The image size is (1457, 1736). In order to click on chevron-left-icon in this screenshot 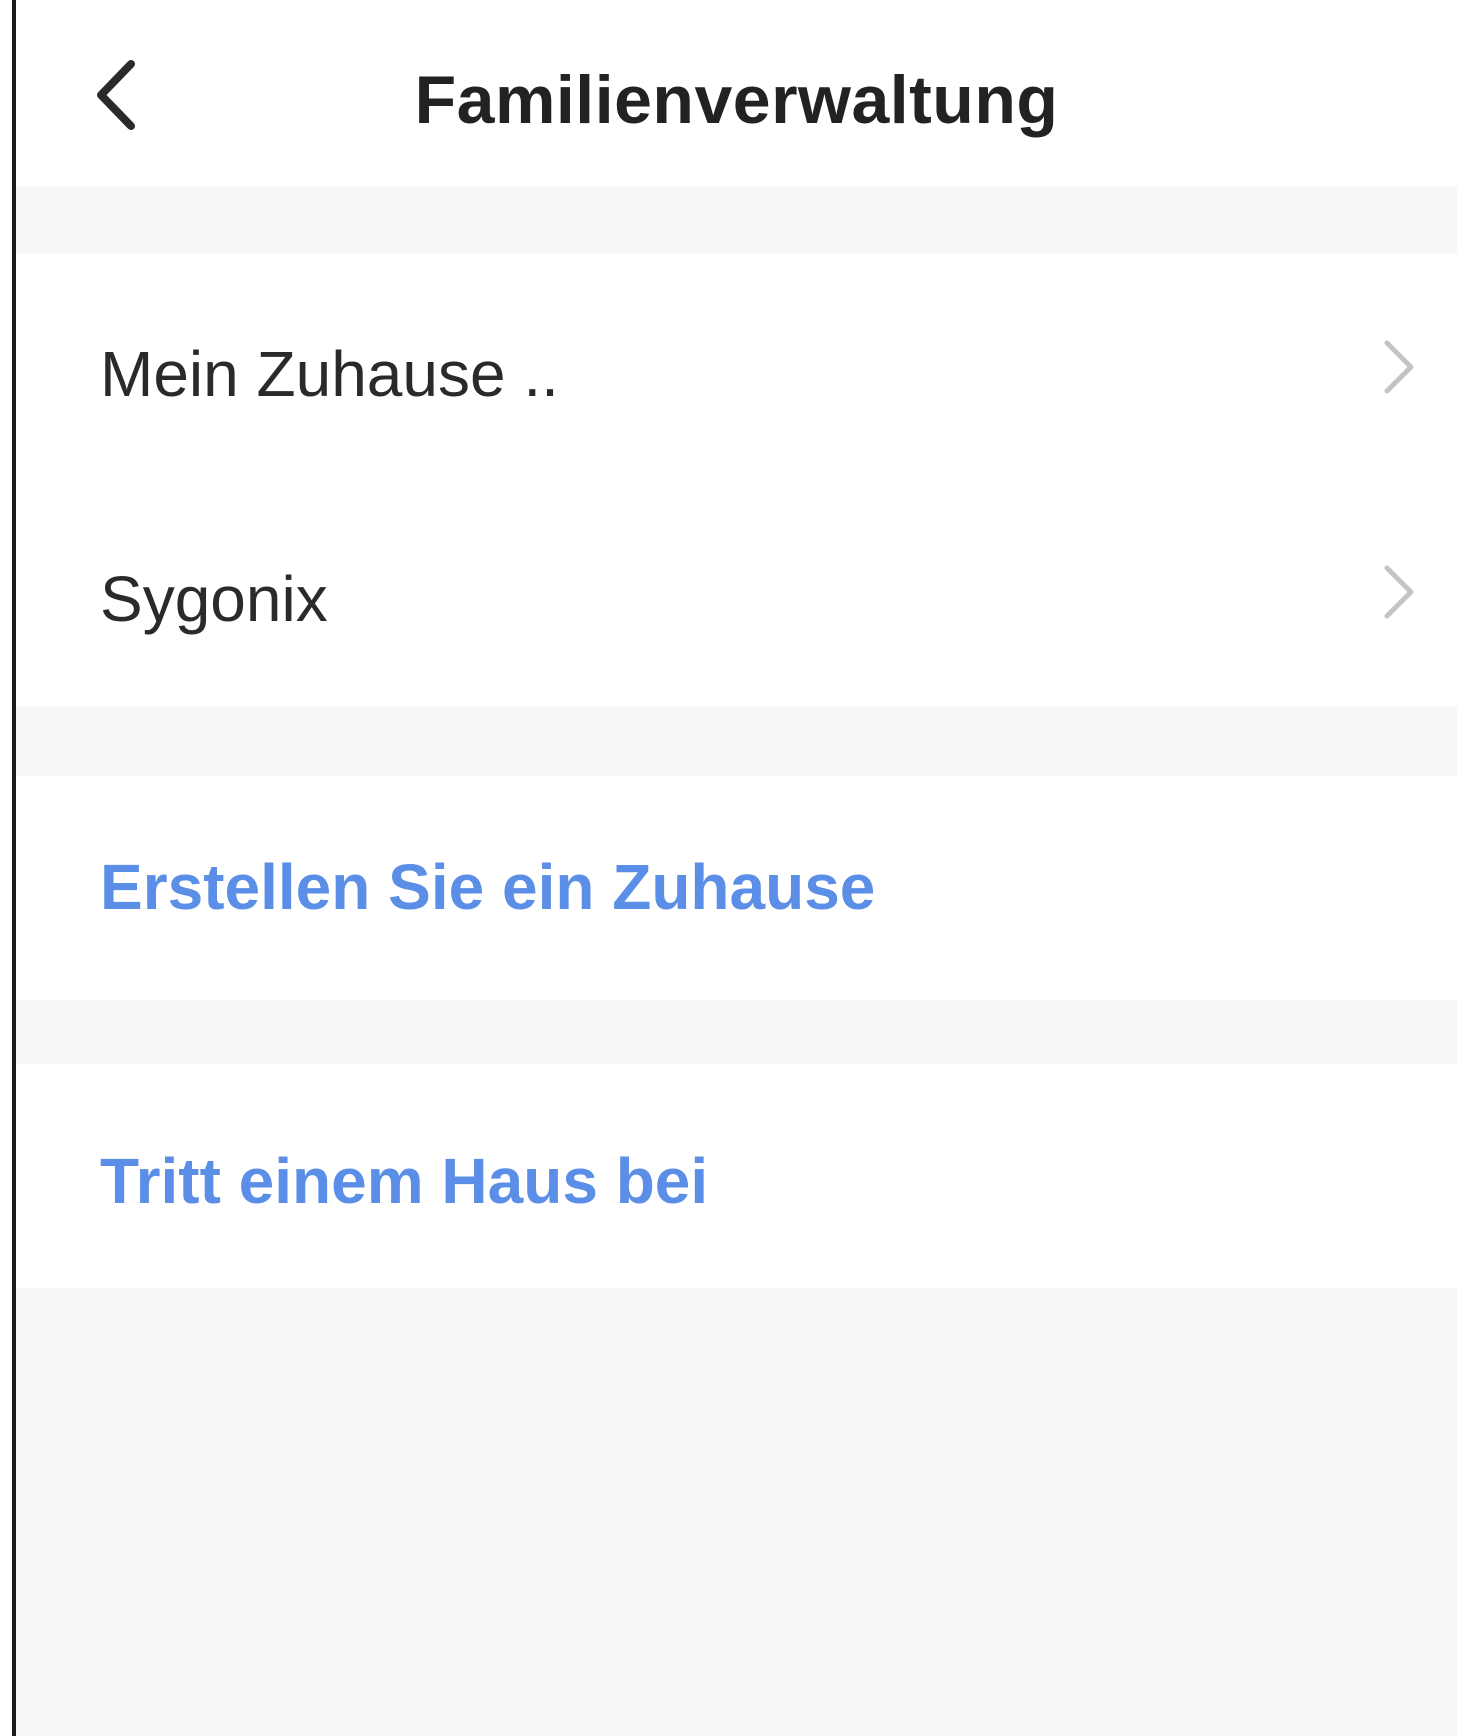, I will do `click(116, 95)`.